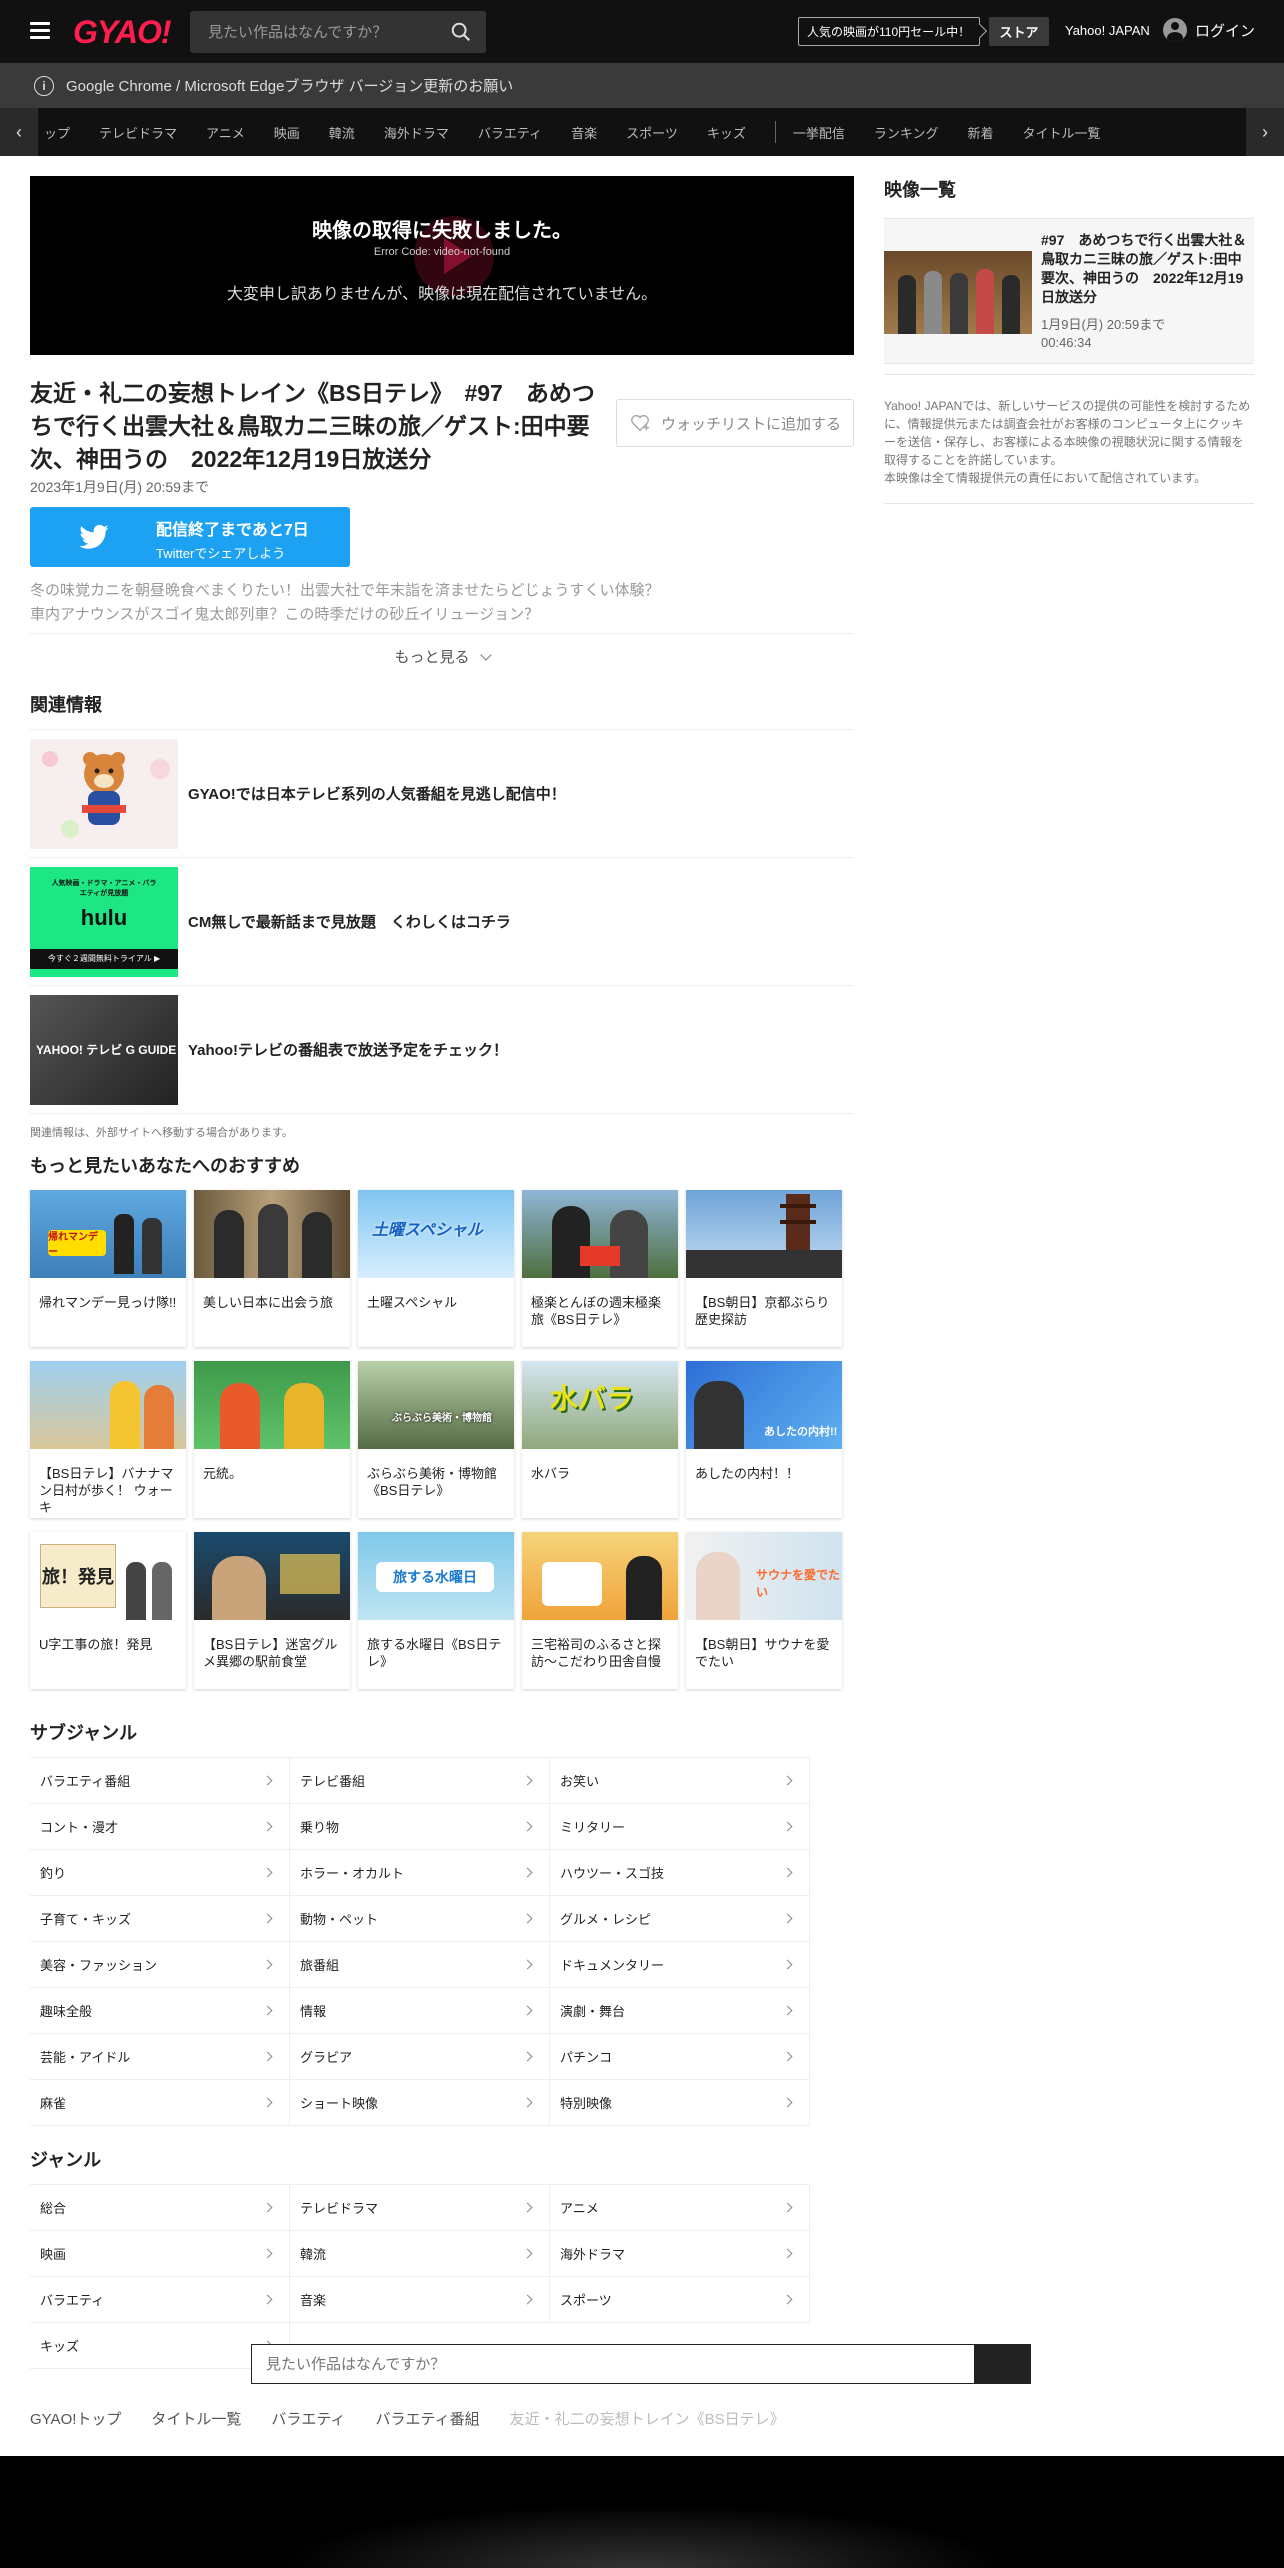 The width and height of the screenshot is (1284, 2568). I want to click on nav-scroll-left-icon: ‹, so click(19, 132).